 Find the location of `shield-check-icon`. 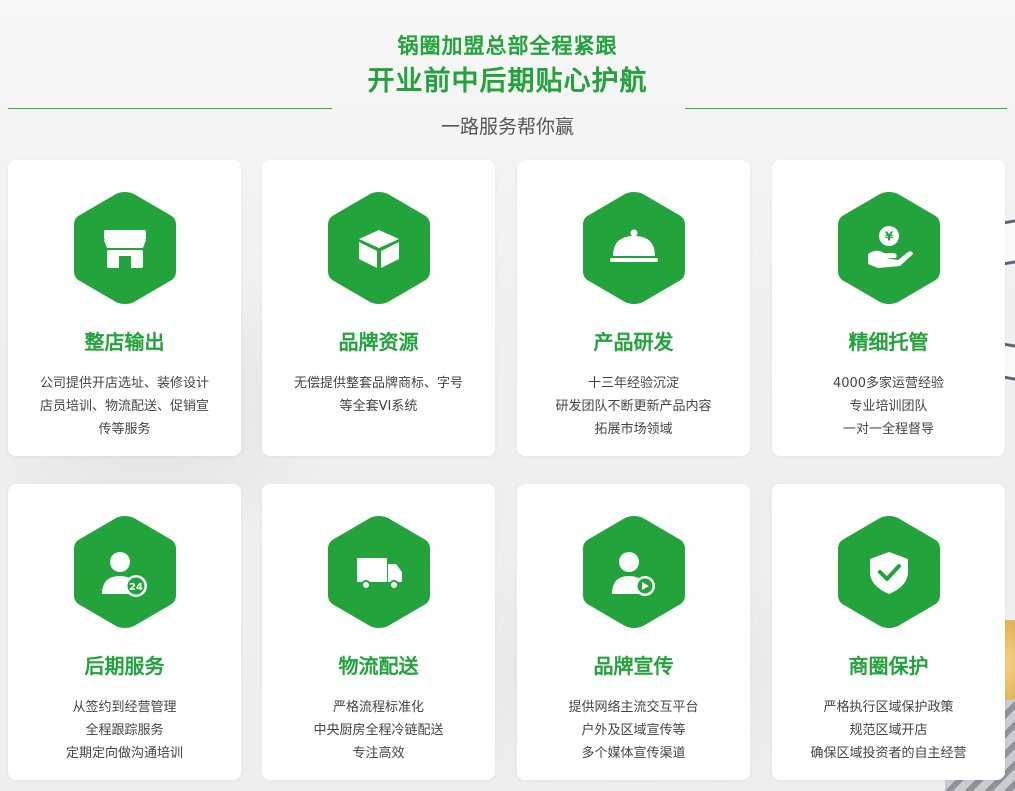

shield-check-icon is located at coordinates (889, 572).